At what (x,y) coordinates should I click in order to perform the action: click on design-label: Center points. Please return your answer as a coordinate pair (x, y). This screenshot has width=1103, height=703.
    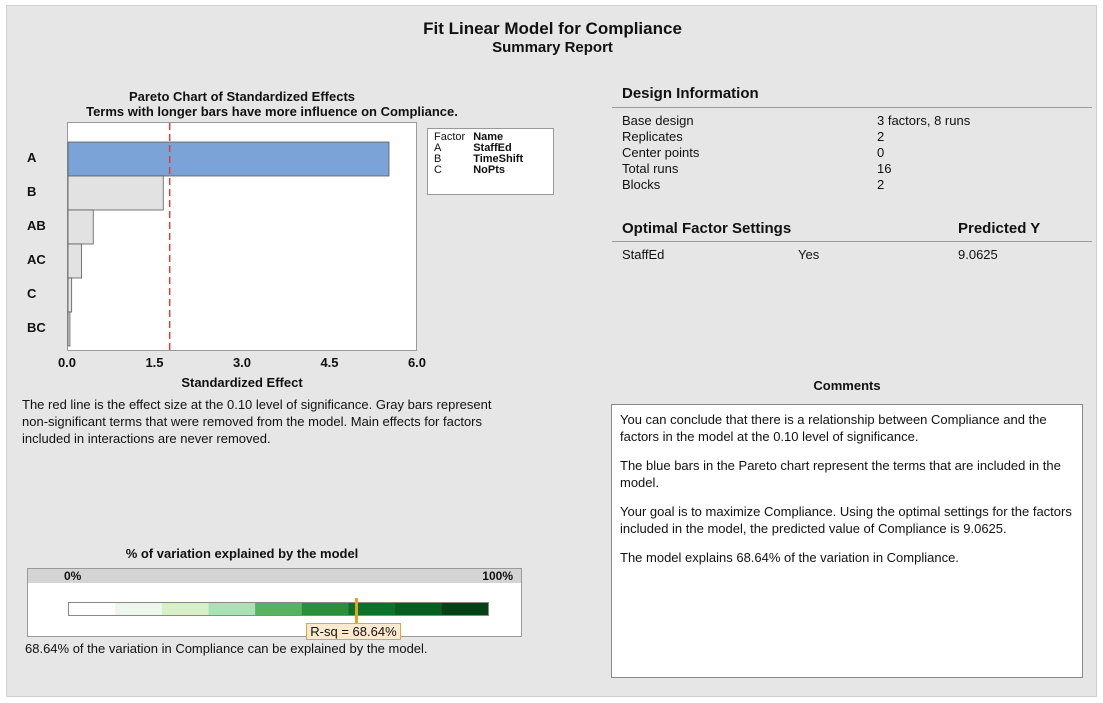
    Looking at the image, I should click on (661, 152).